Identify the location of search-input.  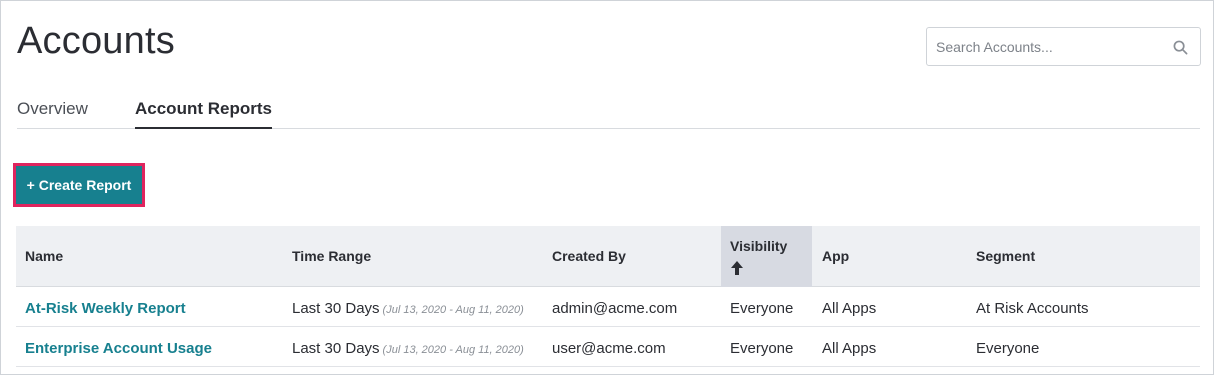
(1051, 47).